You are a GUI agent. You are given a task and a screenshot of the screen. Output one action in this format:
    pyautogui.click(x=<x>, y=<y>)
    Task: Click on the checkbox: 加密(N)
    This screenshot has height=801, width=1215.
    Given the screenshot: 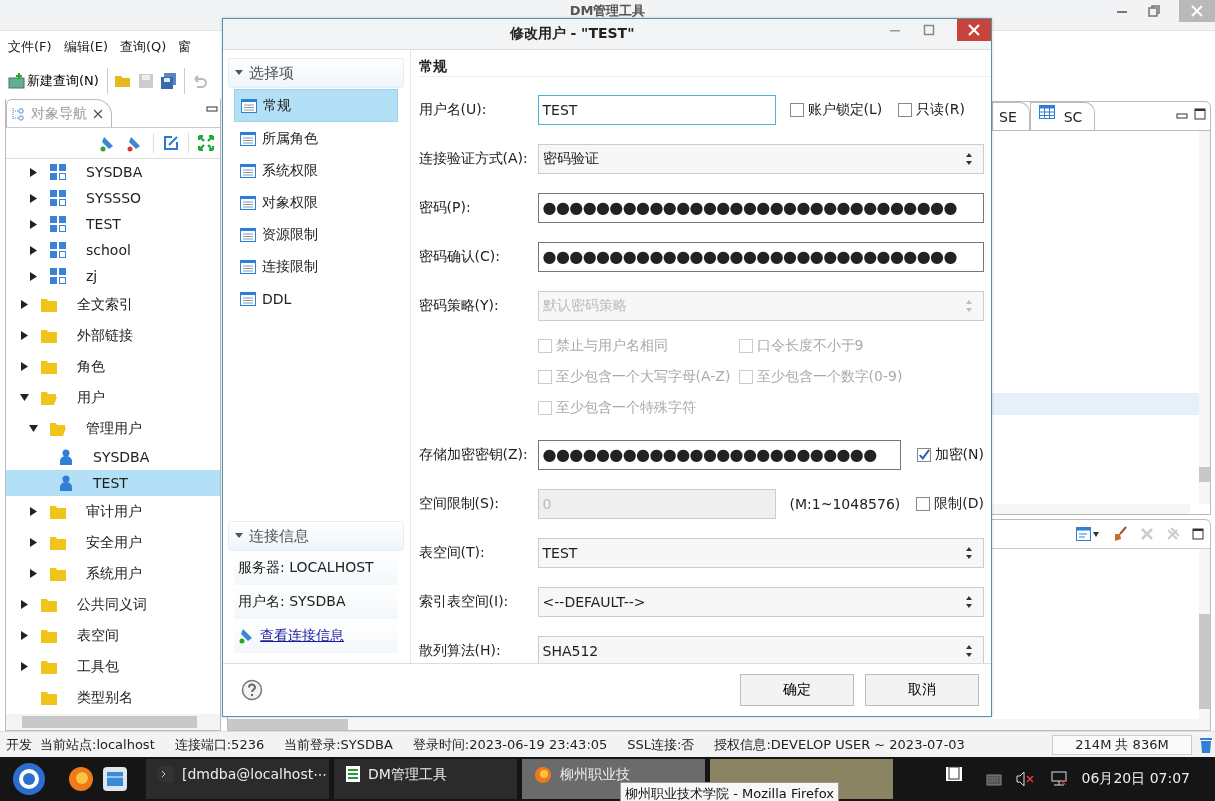 What is the action you would take?
    pyautogui.click(x=950, y=454)
    